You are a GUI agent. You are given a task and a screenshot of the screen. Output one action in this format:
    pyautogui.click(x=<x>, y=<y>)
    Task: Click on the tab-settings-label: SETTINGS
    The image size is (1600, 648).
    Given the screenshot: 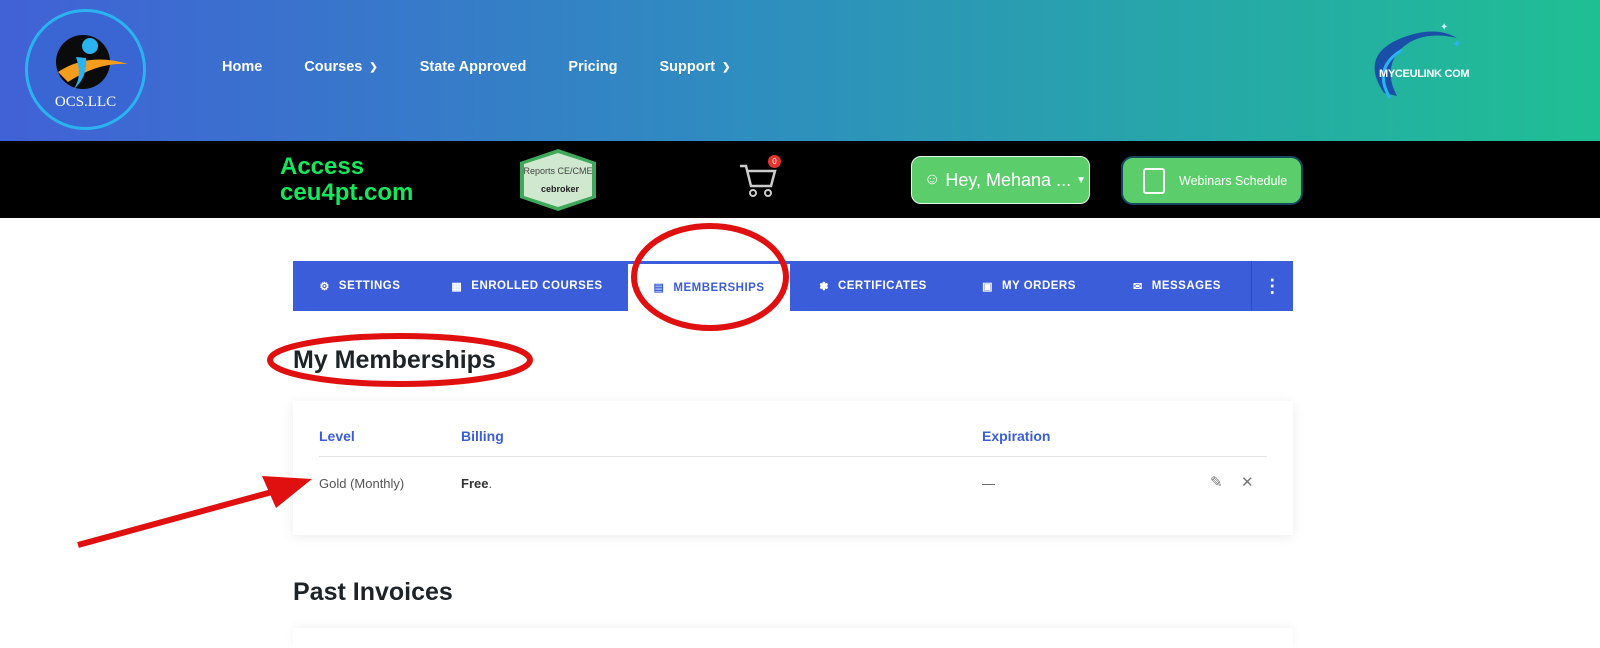 What is the action you would take?
    pyautogui.click(x=369, y=286)
    